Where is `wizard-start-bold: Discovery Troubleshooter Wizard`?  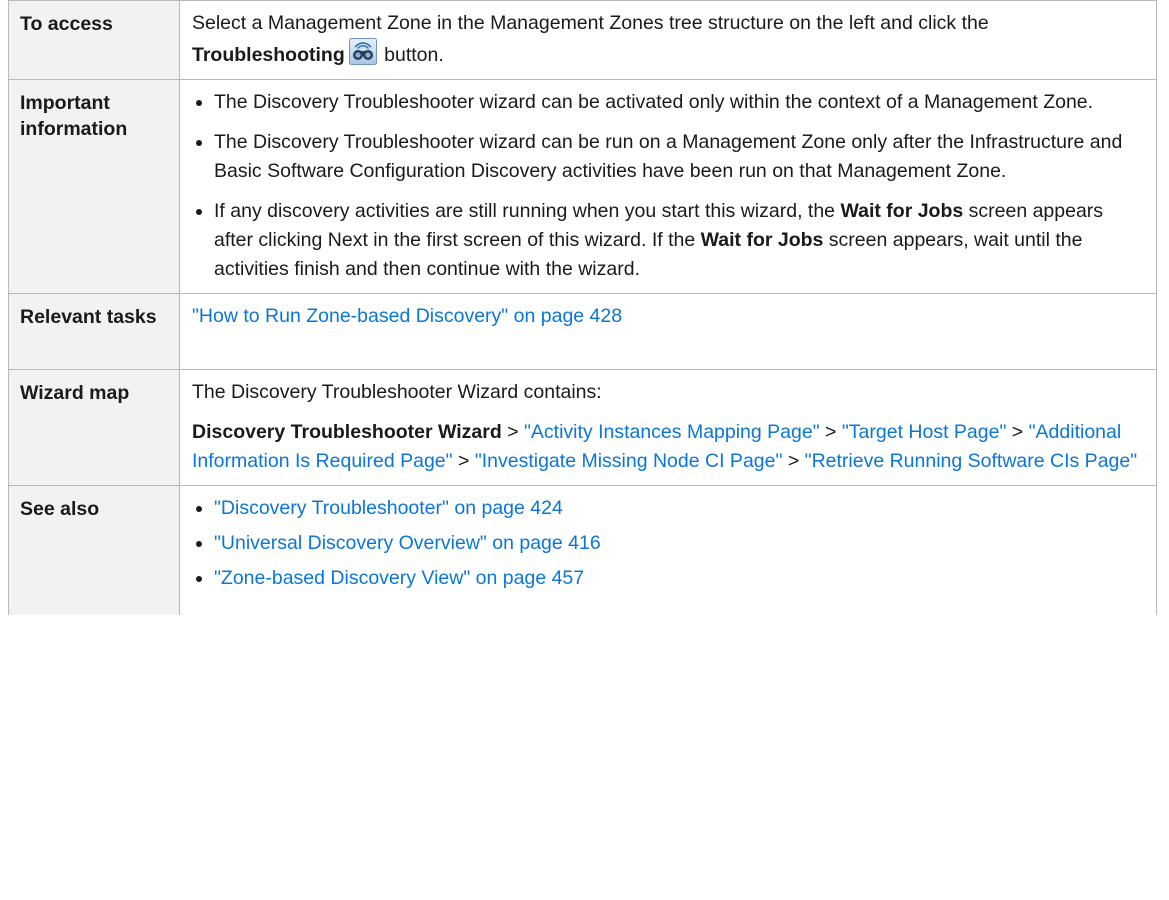
wizard-start-bold: Discovery Troubleshooter Wizard is located at coordinates (347, 432).